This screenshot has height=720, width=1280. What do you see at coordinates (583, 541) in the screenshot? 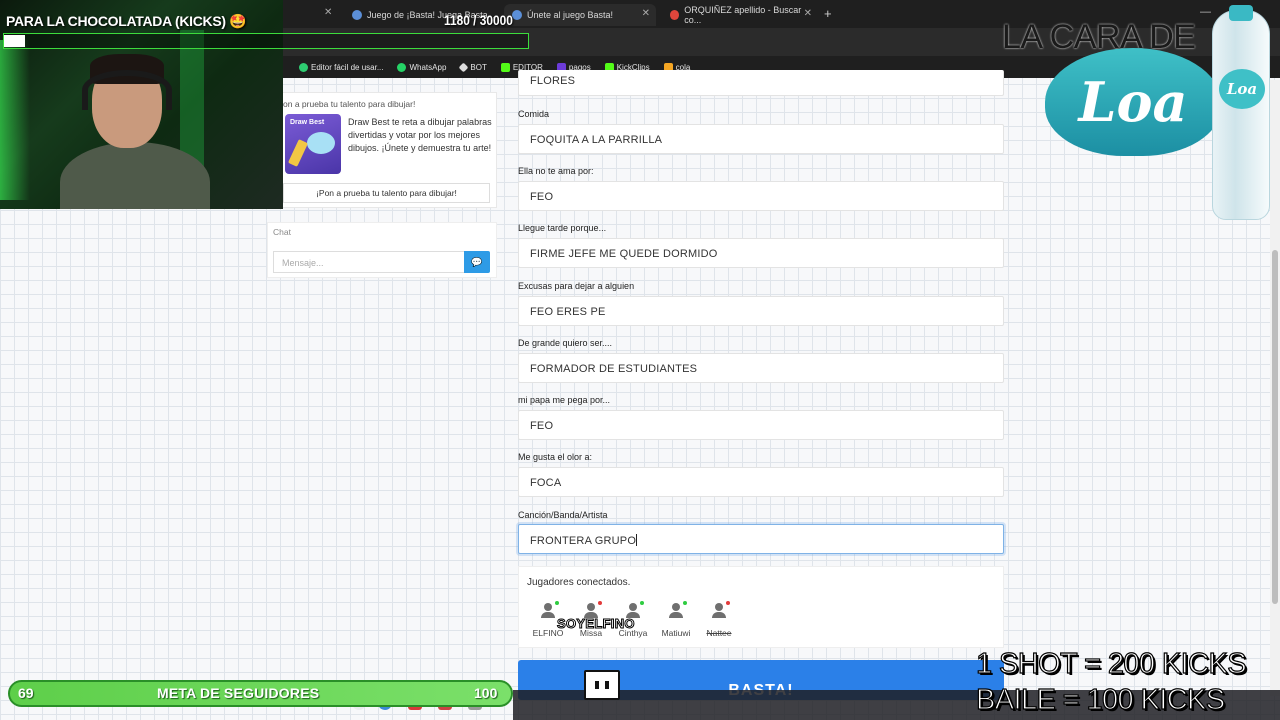
I see `field-value: FRONTERA GRUPO` at bounding box center [583, 541].